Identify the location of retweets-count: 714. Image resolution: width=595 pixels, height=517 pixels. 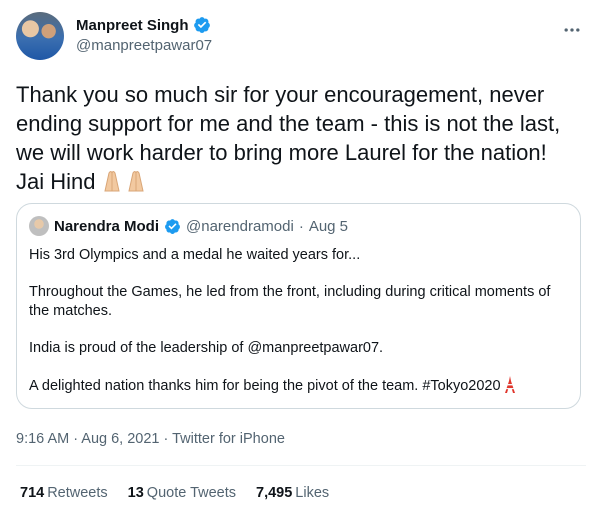
(32, 493).